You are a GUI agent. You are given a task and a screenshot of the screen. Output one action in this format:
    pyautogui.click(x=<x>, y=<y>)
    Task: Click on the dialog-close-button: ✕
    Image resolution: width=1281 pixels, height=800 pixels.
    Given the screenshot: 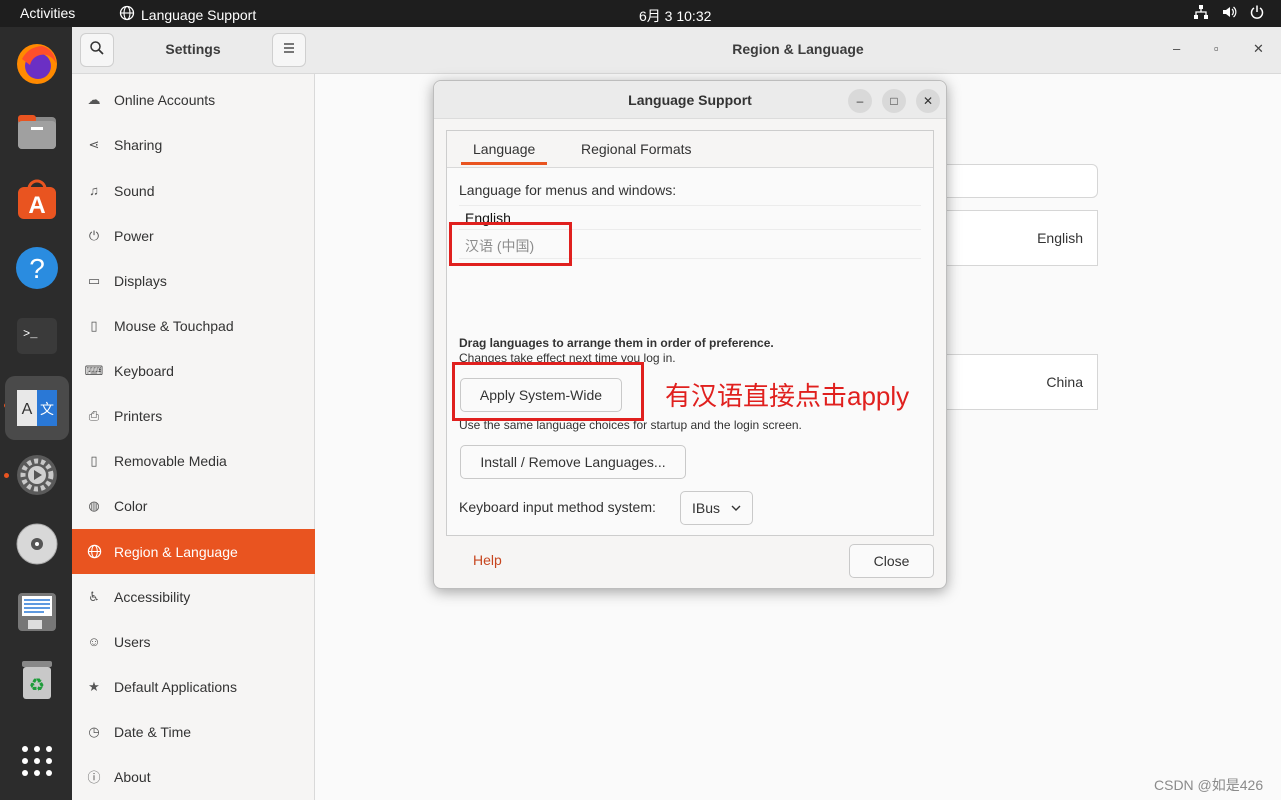 What is the action you would take?
    pyautogui.click(x=928, y=101)
    